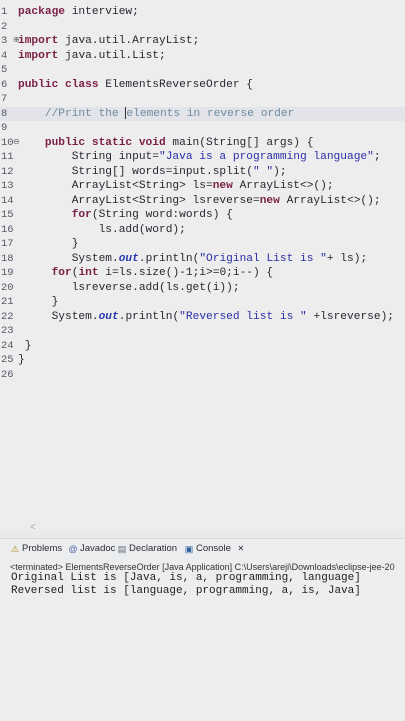 The width and height of the screenshot is (405, 721). I want to click on tab-javadoc: @ Javadoc, so click(91, 548).